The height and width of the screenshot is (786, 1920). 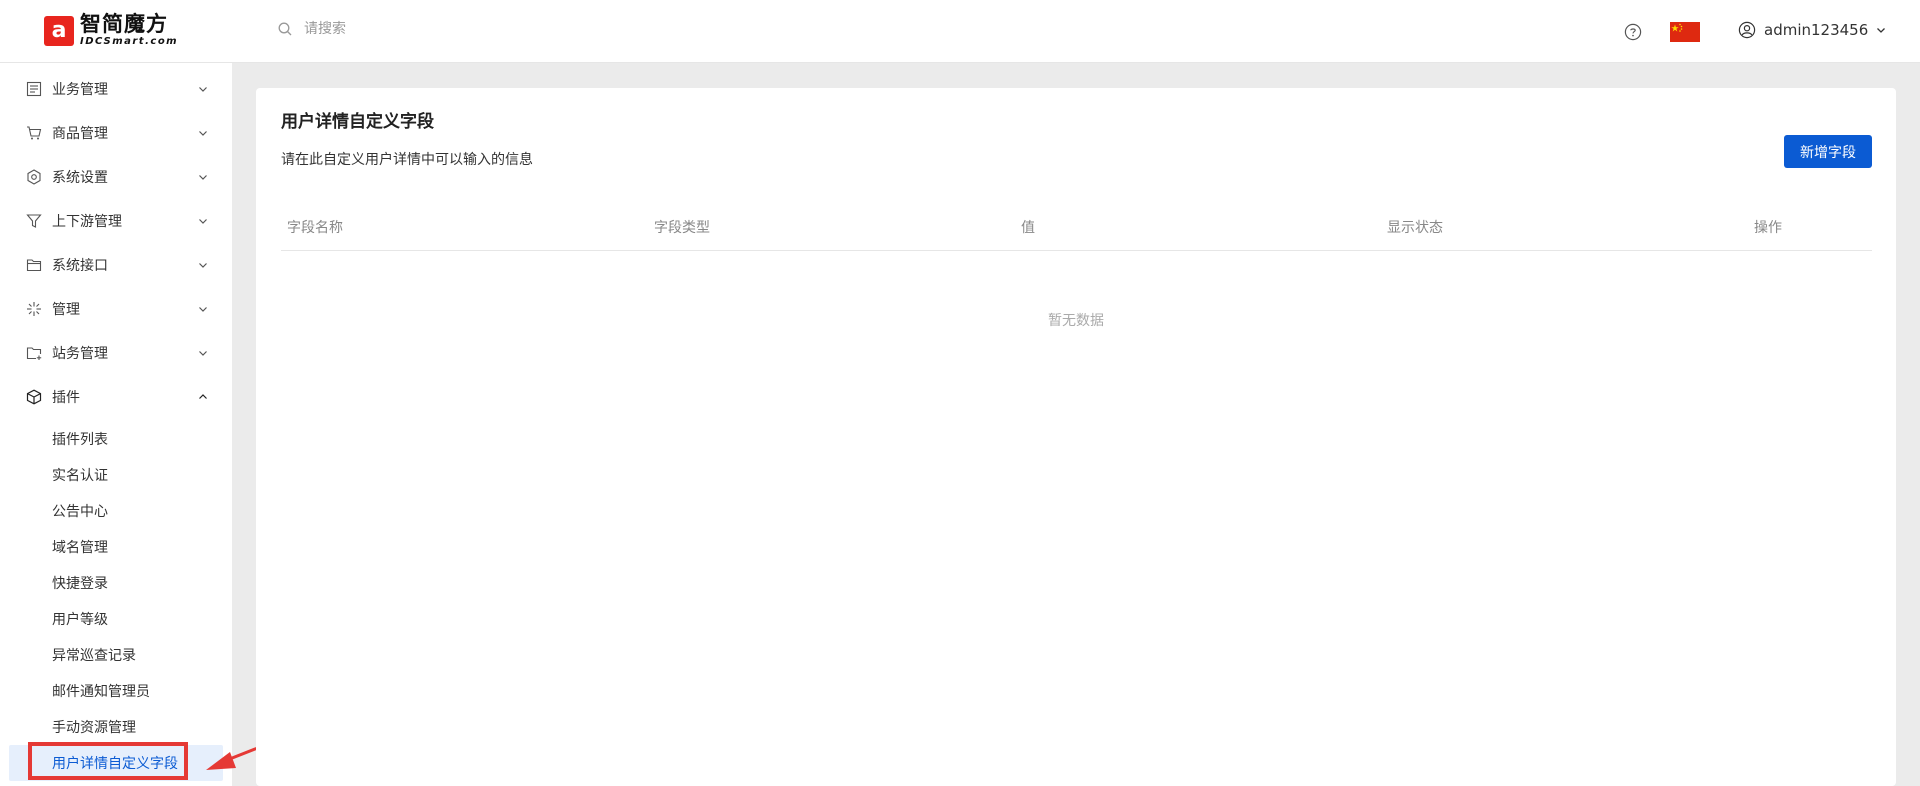 I want to click on search-bar, so click(x=392, y=29).